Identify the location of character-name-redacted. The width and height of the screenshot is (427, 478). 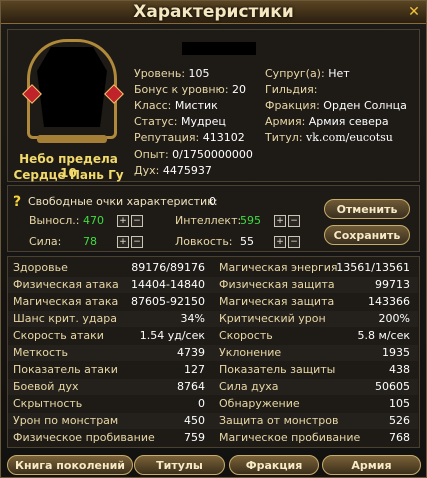
(219, 48).